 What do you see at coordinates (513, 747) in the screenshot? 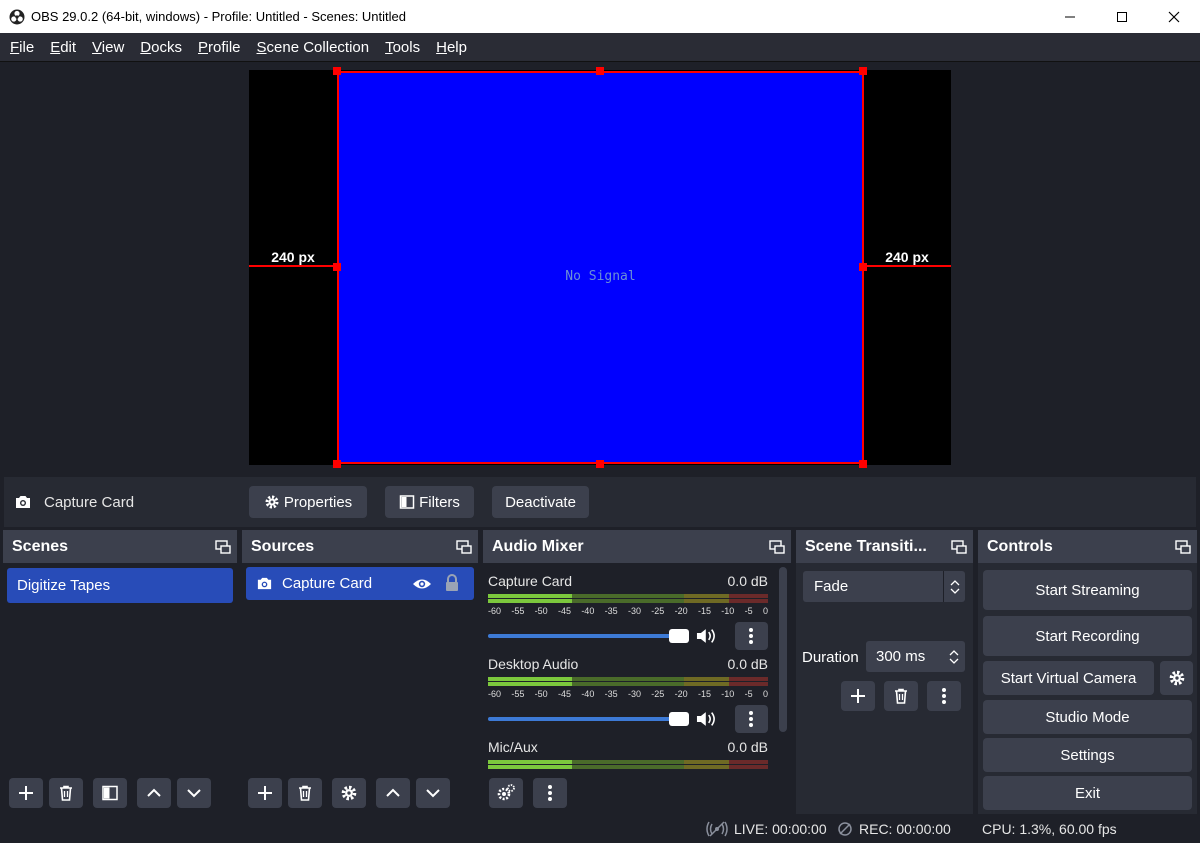
I see `channel-name: Mic/Aux` at bounding box center [513, 747].